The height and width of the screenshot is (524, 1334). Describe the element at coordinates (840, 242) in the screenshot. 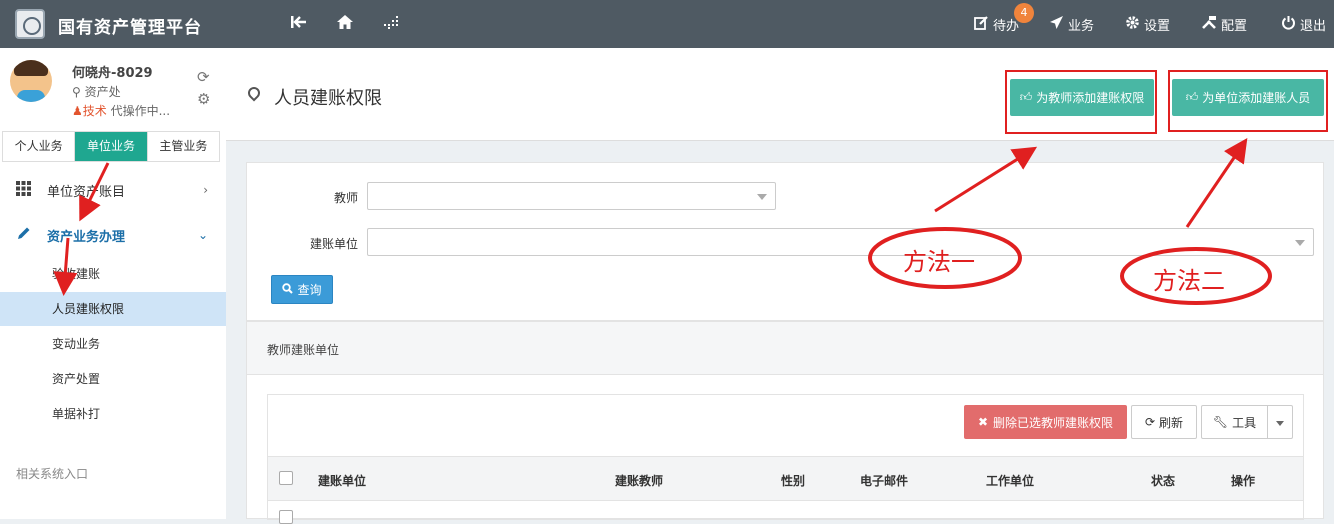

I see `unit-select` at that location.